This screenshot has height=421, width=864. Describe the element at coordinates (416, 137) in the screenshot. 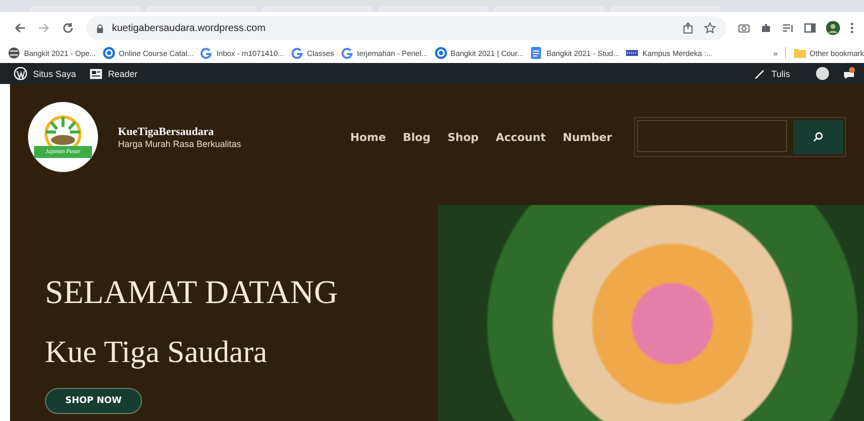

I see `nav-link: Blog` at that location.